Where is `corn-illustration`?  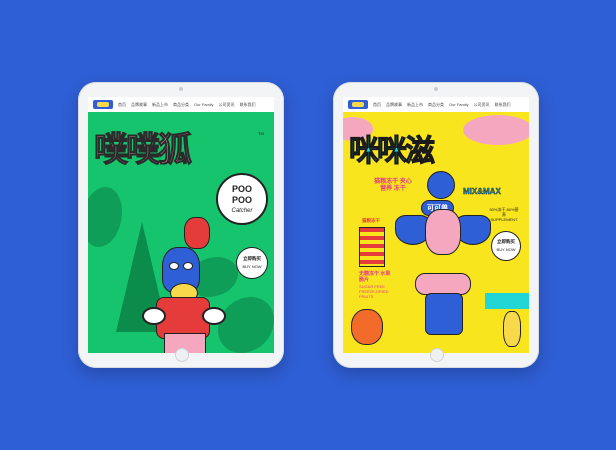 corn-illustration is located at coordinates (512, 329).